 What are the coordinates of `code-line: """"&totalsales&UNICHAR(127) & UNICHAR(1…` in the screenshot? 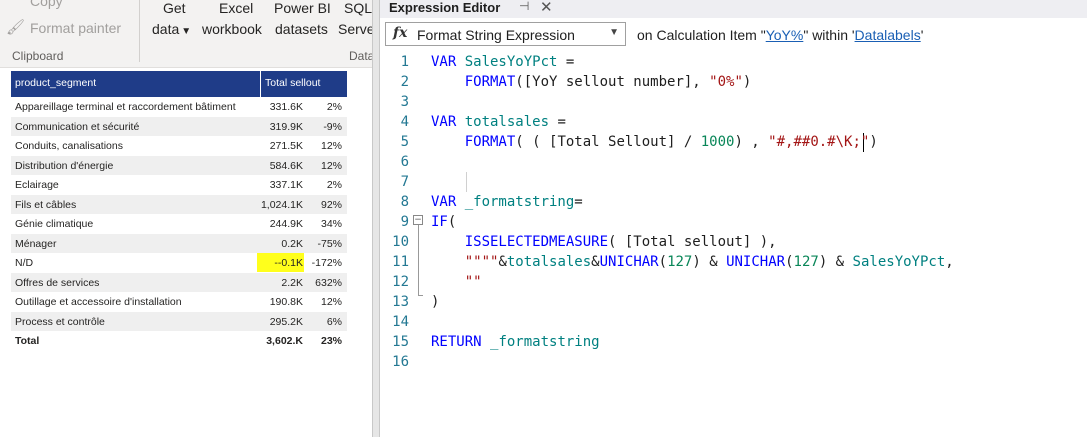 It's located at (692, 262).